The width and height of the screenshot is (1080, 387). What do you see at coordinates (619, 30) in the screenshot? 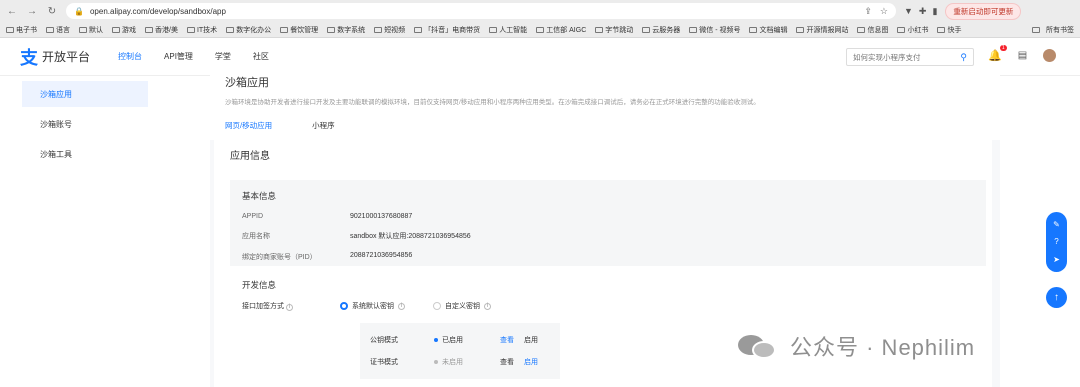
I see `bookmark-label: 字节跳动` at bounding box center [619, 30].